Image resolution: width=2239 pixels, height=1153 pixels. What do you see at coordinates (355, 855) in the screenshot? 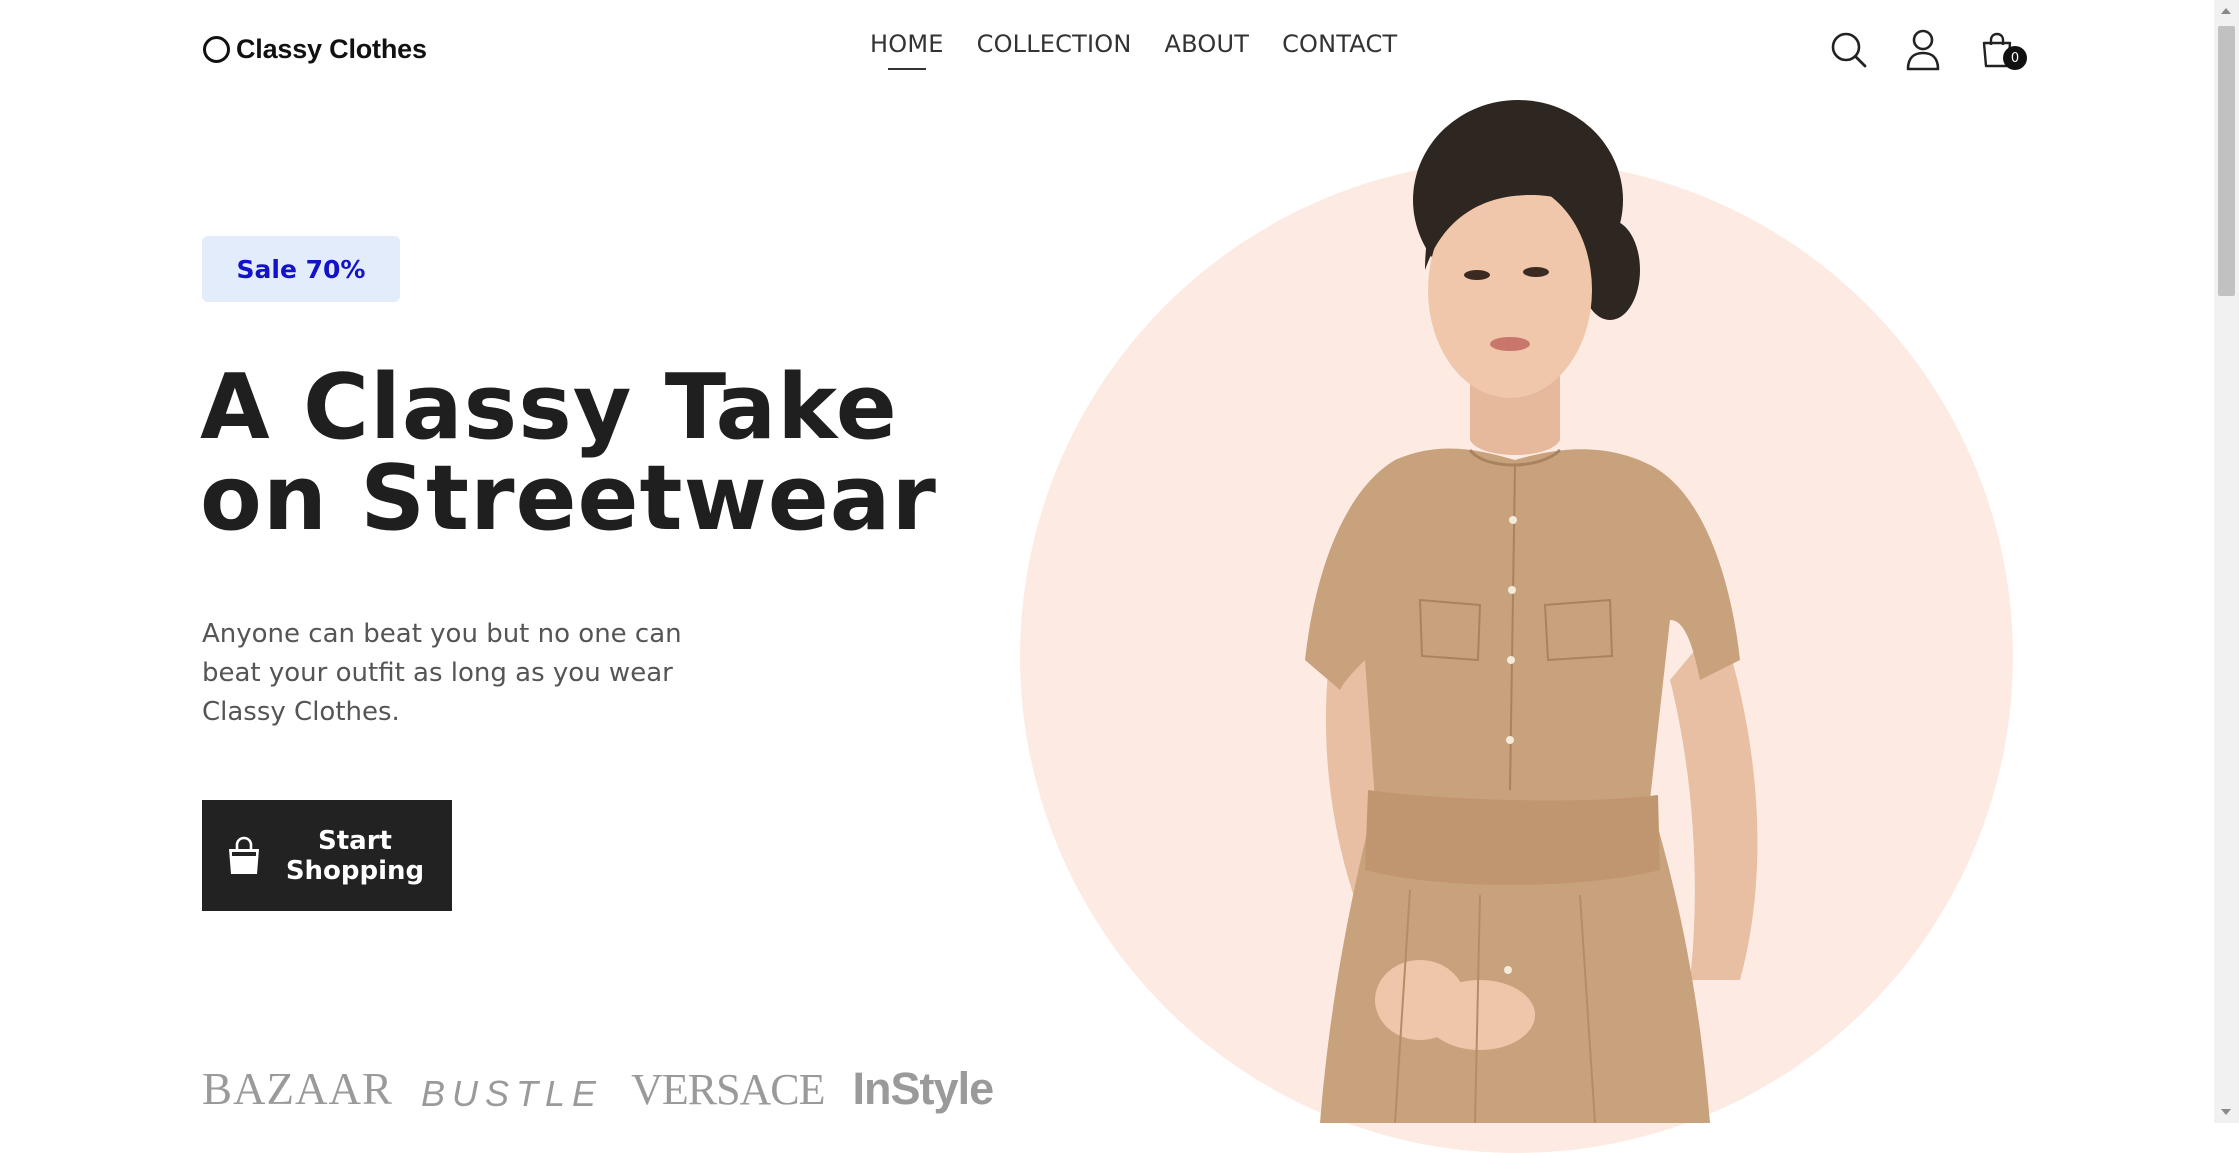
I see `start-shopping-label: Start Shopping` at bounding box center [355, 855].